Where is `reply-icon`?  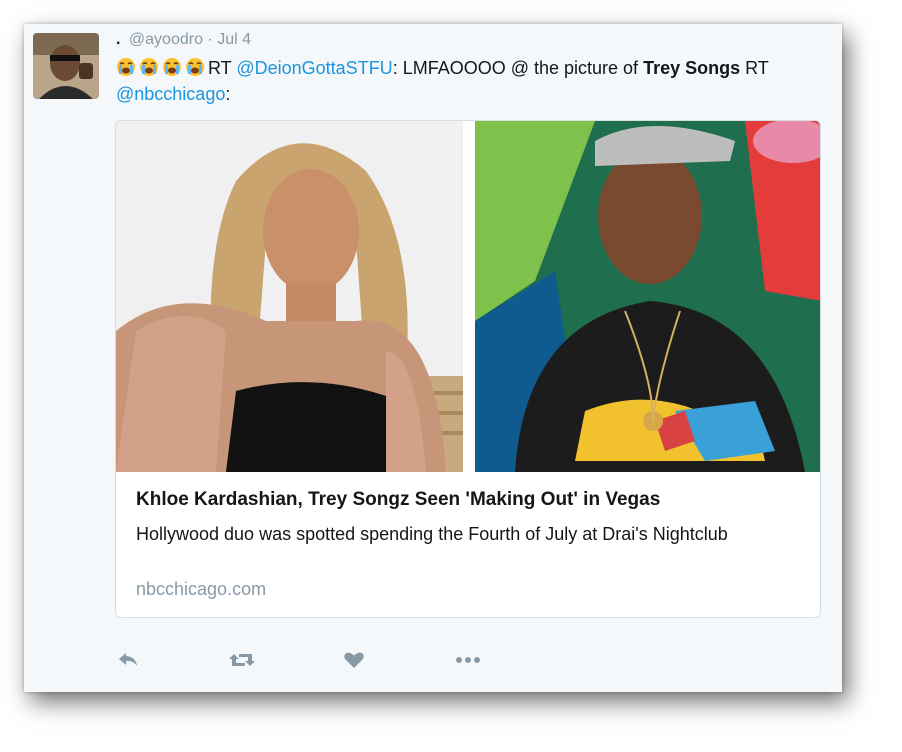 reply-icon is located at coordinates (129, 660).